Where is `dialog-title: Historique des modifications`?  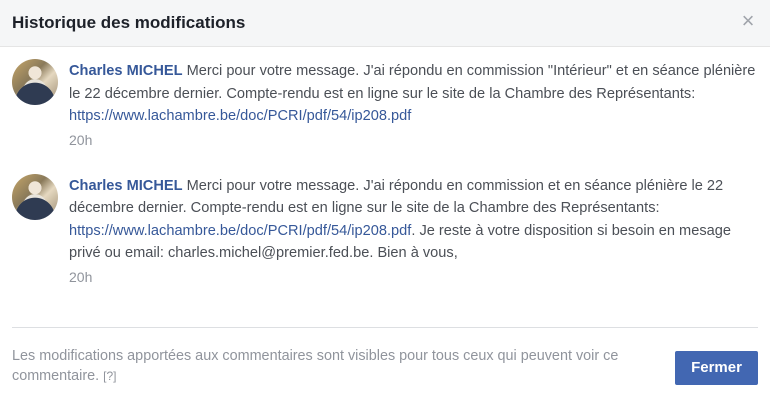
dialog-title: Historique des modifications is located at coordinates (129, 22).